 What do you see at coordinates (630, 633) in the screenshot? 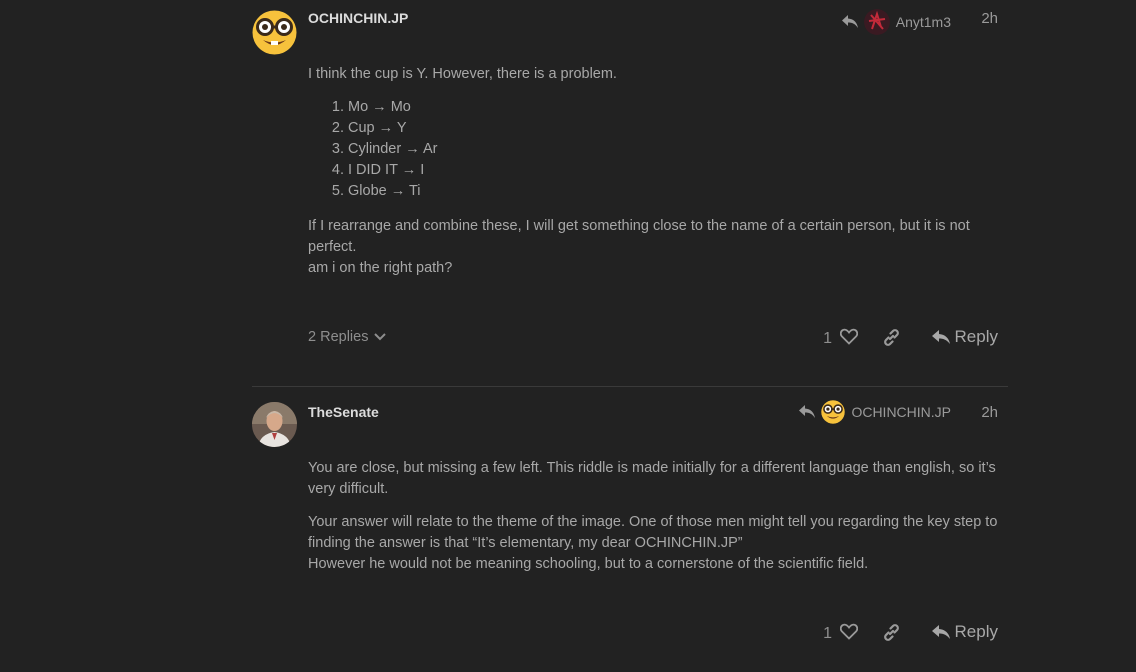
I see `post-actions: 1 Reply` at bounding box center [630, 633].